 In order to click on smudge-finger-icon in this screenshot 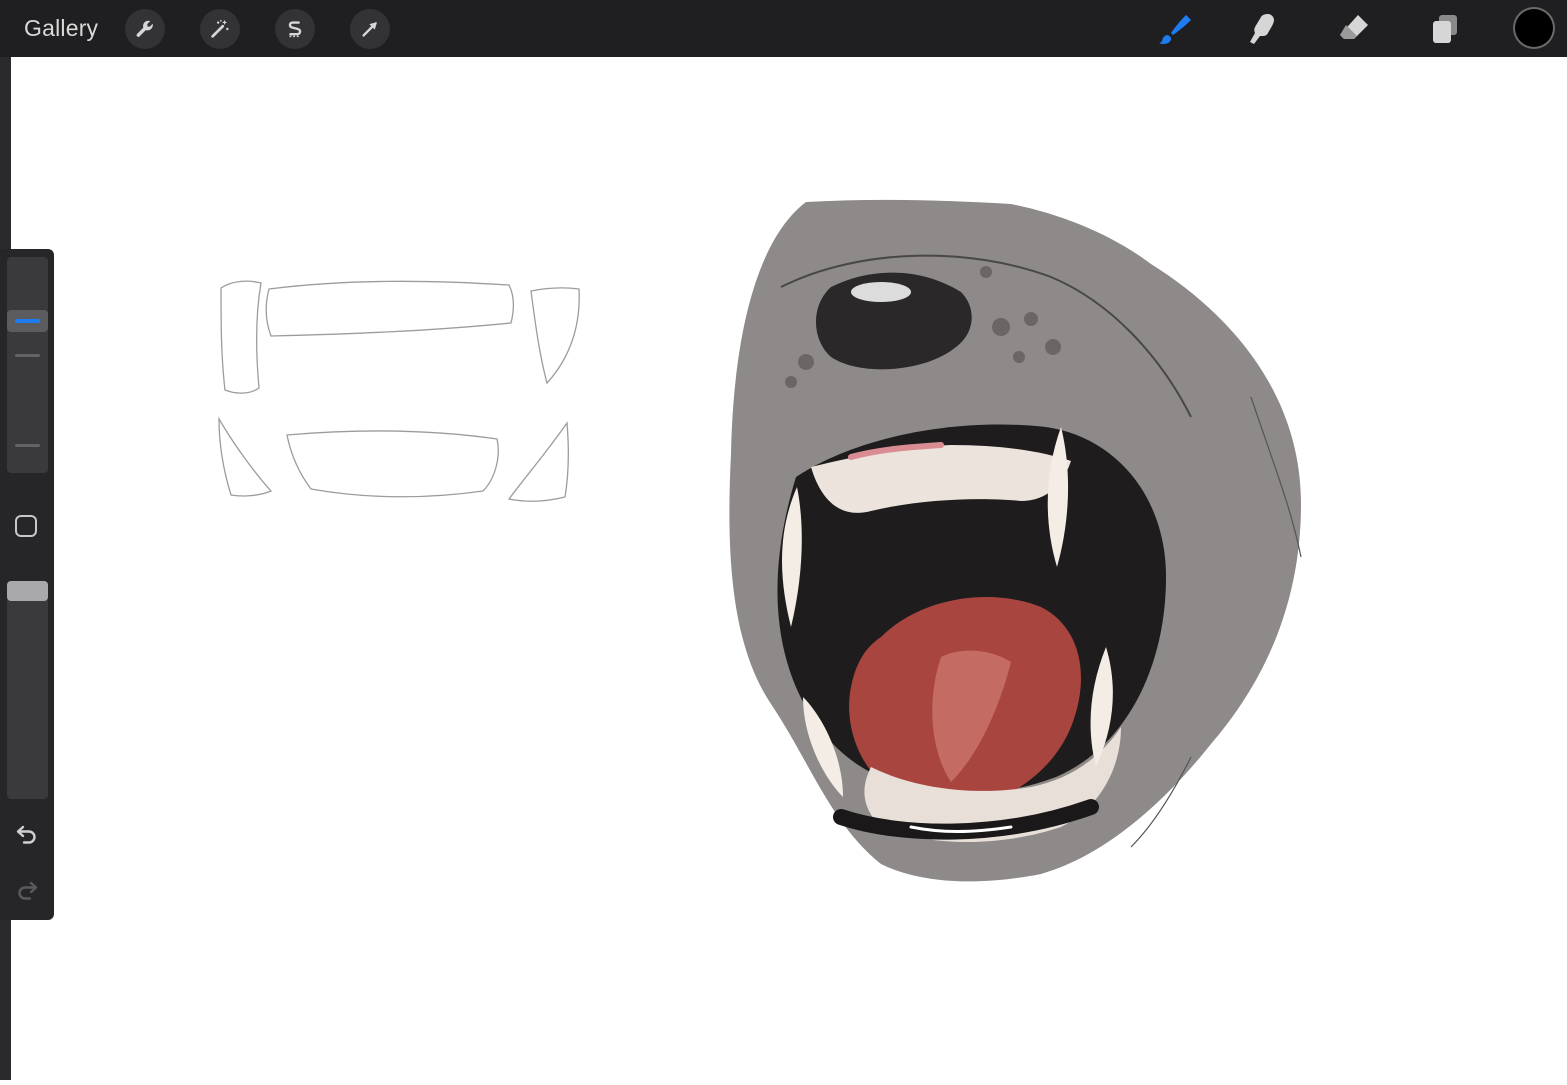, I will do `click(1262, 29)`.